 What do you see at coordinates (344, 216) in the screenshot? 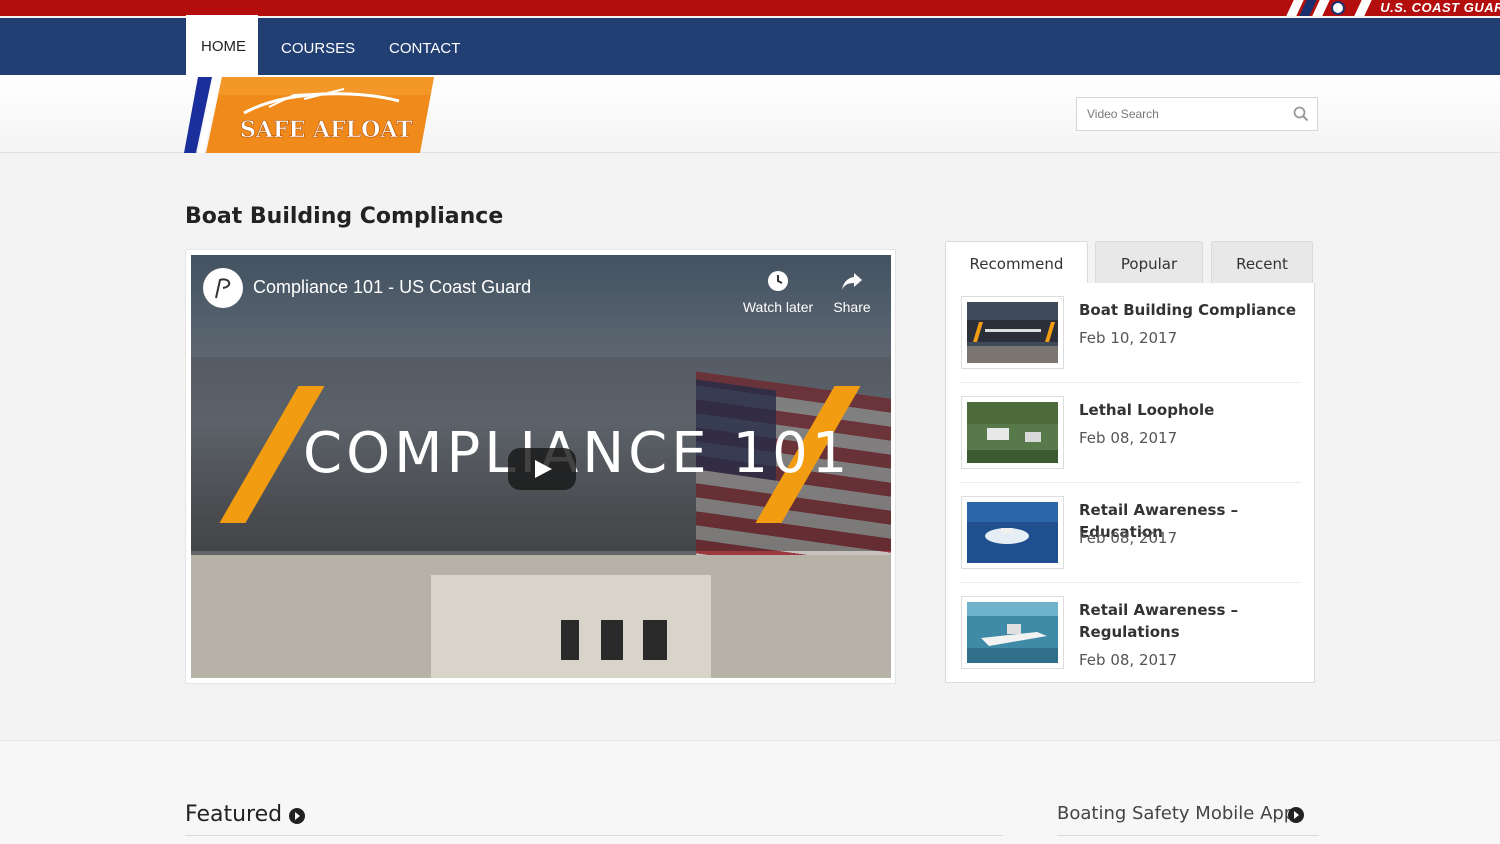
I see `page-title: Boat Building Compliance` at bounding box center [344, 216].